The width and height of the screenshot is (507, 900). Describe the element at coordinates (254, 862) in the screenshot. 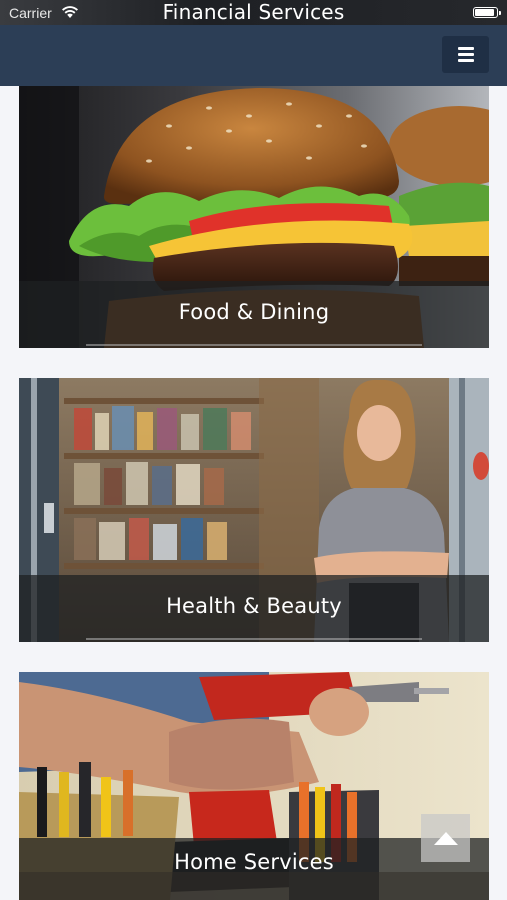

I see `category-label: Home Services` at that location.